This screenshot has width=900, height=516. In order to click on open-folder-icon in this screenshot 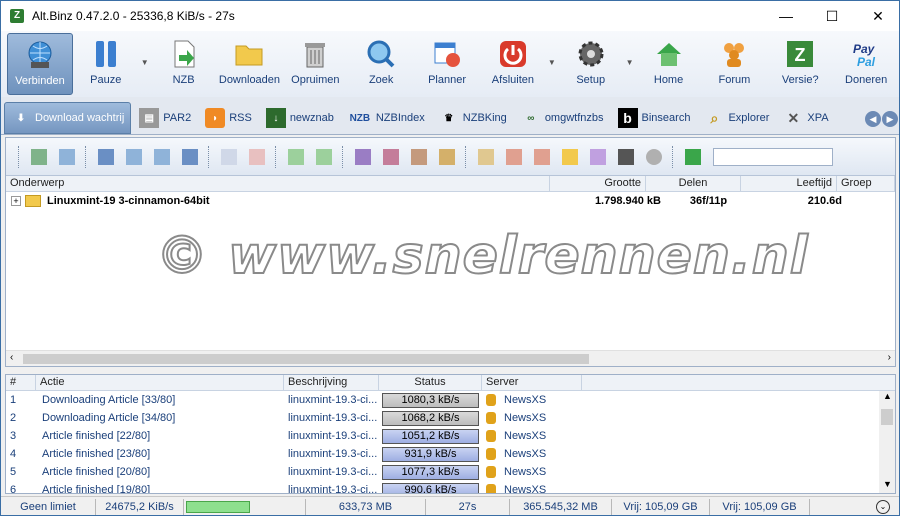, I will do `click(570, 156)`.